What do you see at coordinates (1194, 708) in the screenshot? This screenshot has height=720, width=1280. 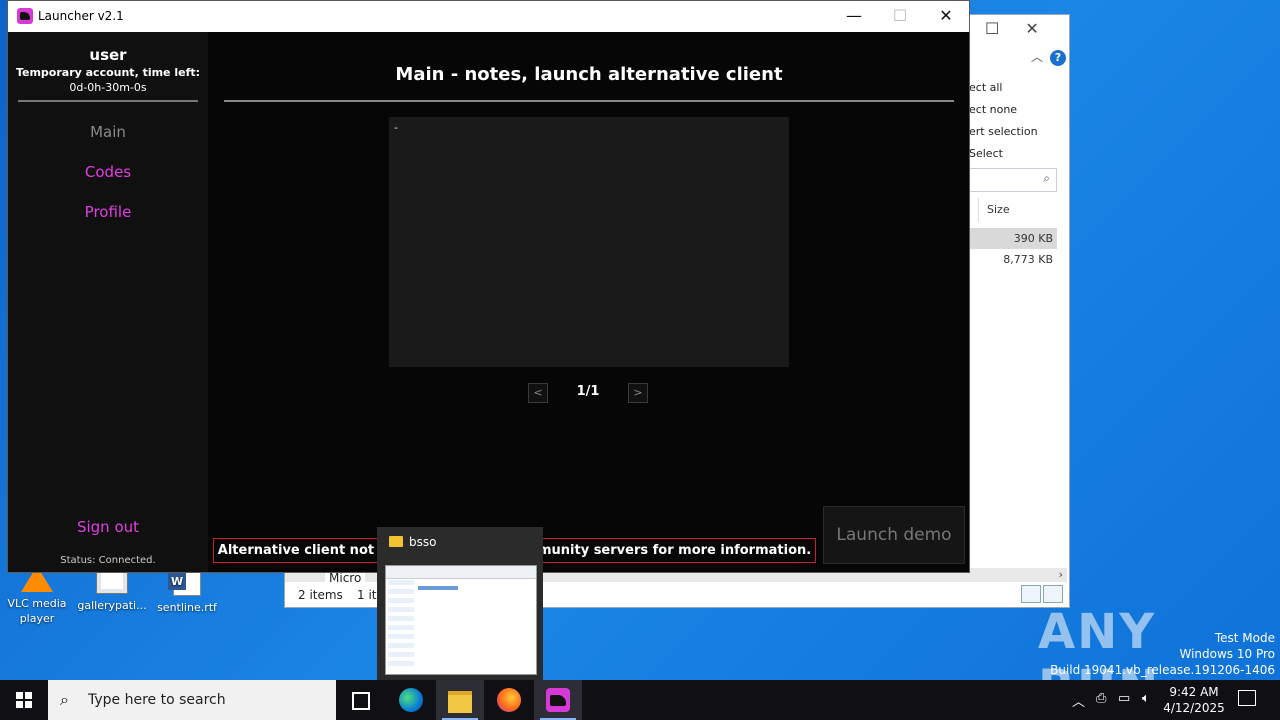 I see `clock-date: 4/12/2025` at bounding box center [1194, 708].